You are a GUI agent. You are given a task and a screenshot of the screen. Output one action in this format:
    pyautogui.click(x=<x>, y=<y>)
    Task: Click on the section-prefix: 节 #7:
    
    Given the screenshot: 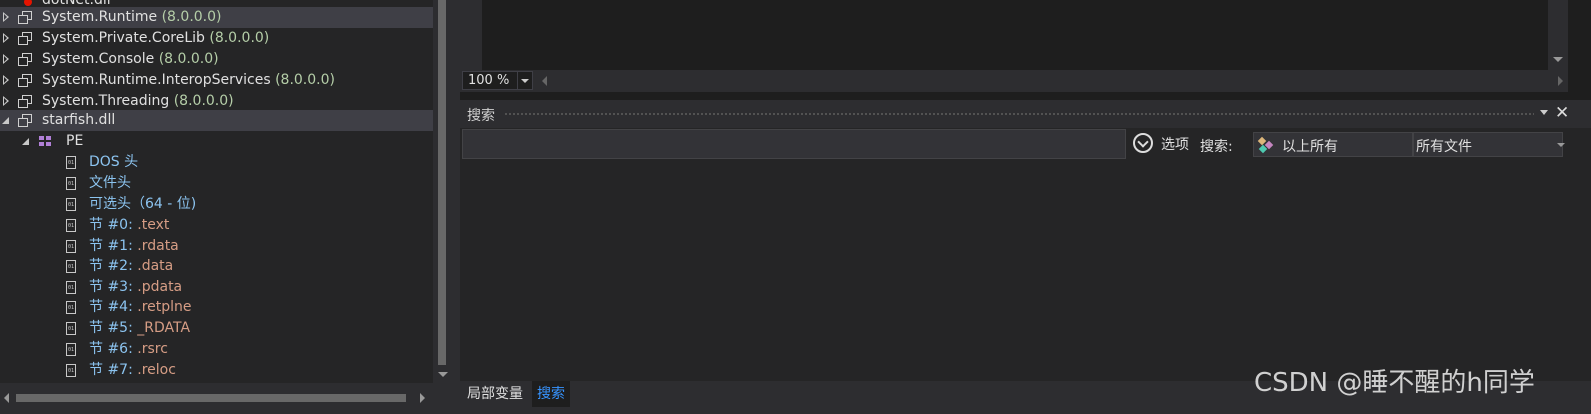 What is the action you would take?
    pyautogui.click(x=111, y=370)
    